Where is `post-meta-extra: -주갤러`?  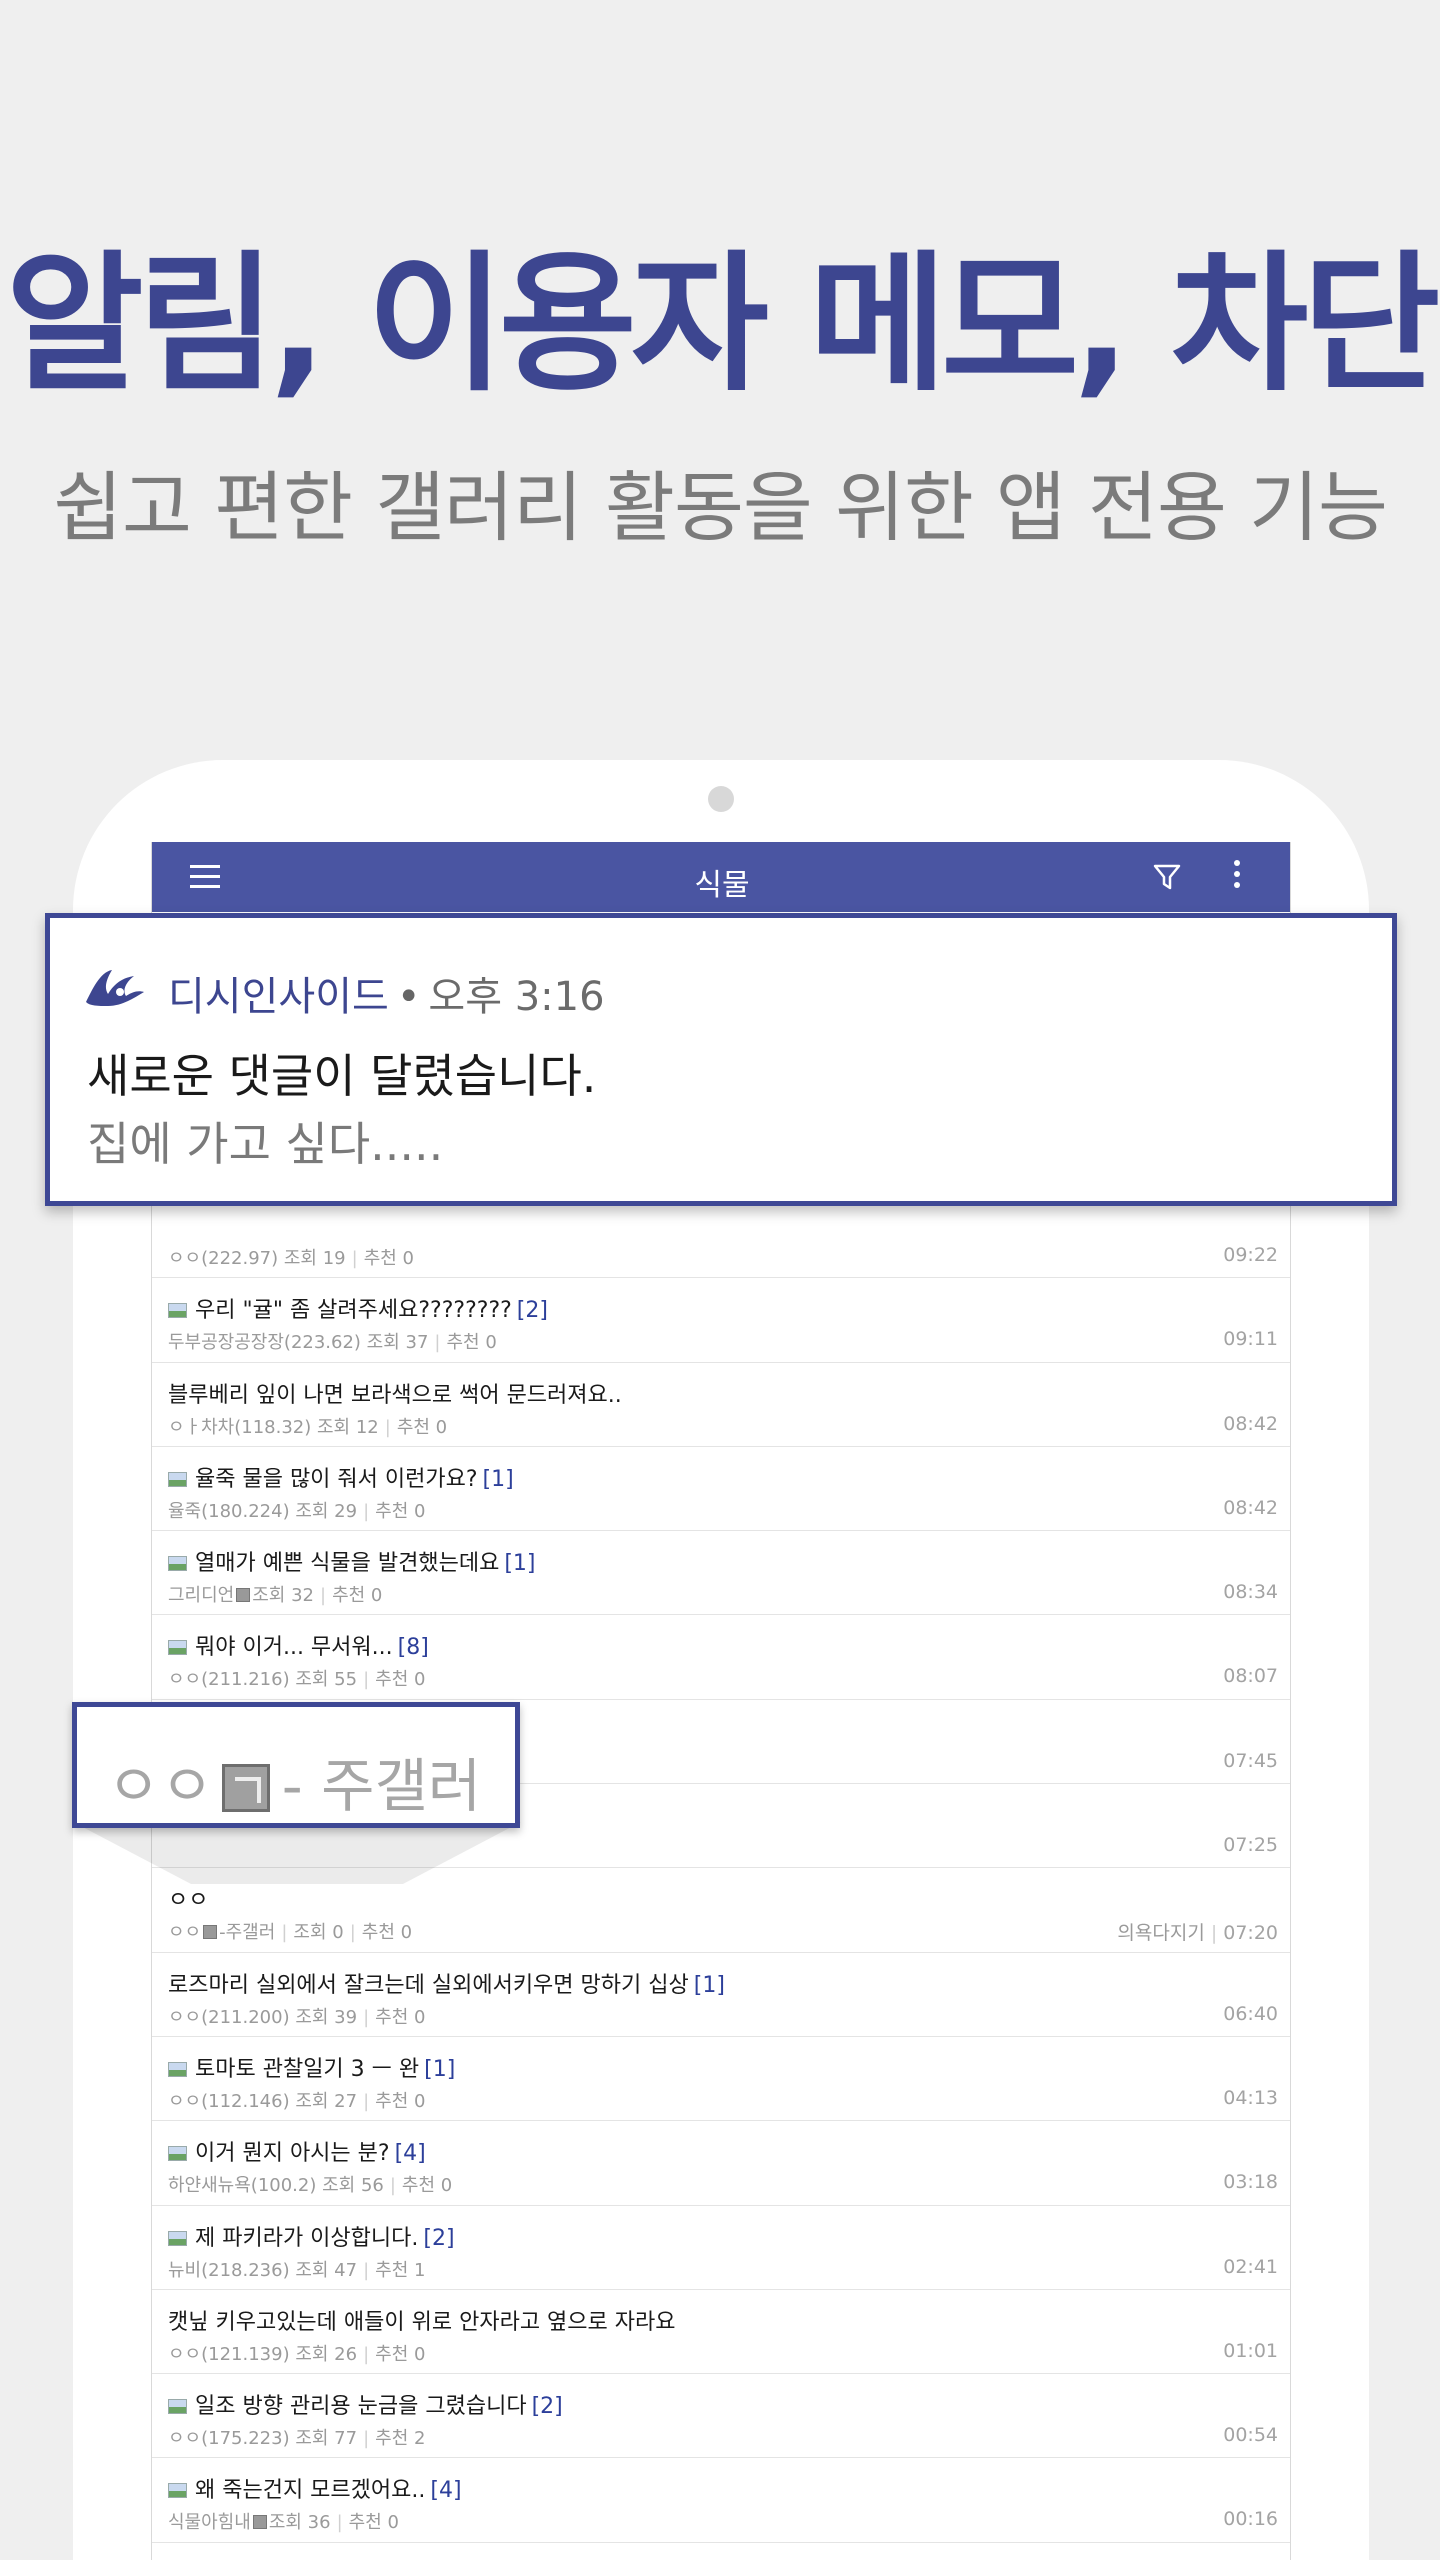
post-meta-extra: -주갤러 is located at coordinates (247, 1933).